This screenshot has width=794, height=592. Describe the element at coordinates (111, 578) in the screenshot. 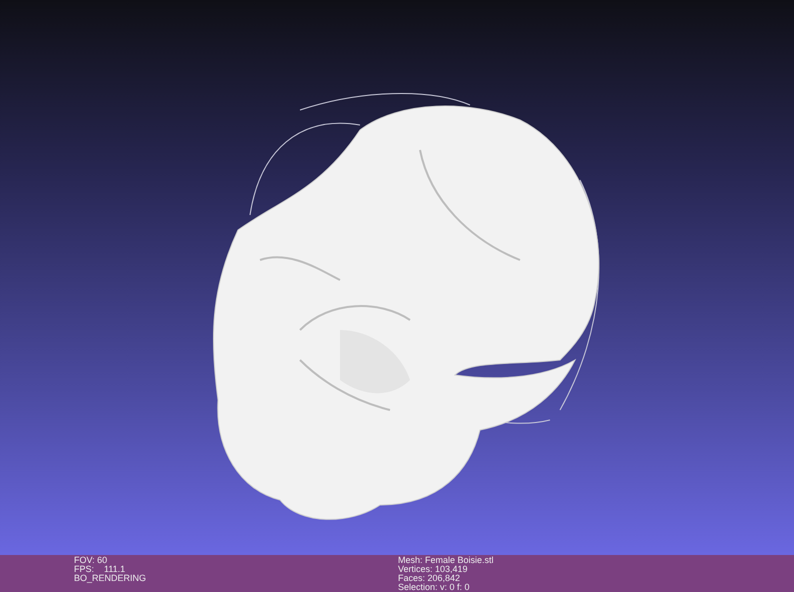

I see `info-text: BO_RENDERING` at that location.